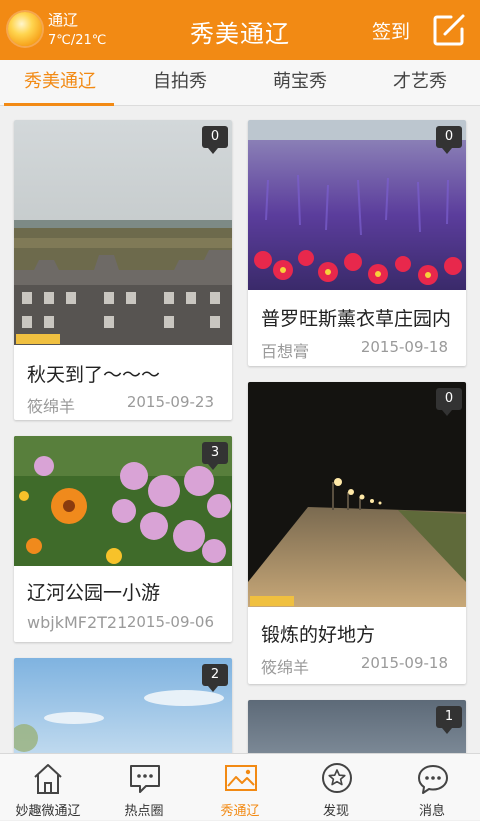 This screenshot has width=480, height=821. What do you see at coordinates (170, 622) in the screenshot?
I see `post-date: 2015-09-06` at bounding box center [170, 622].